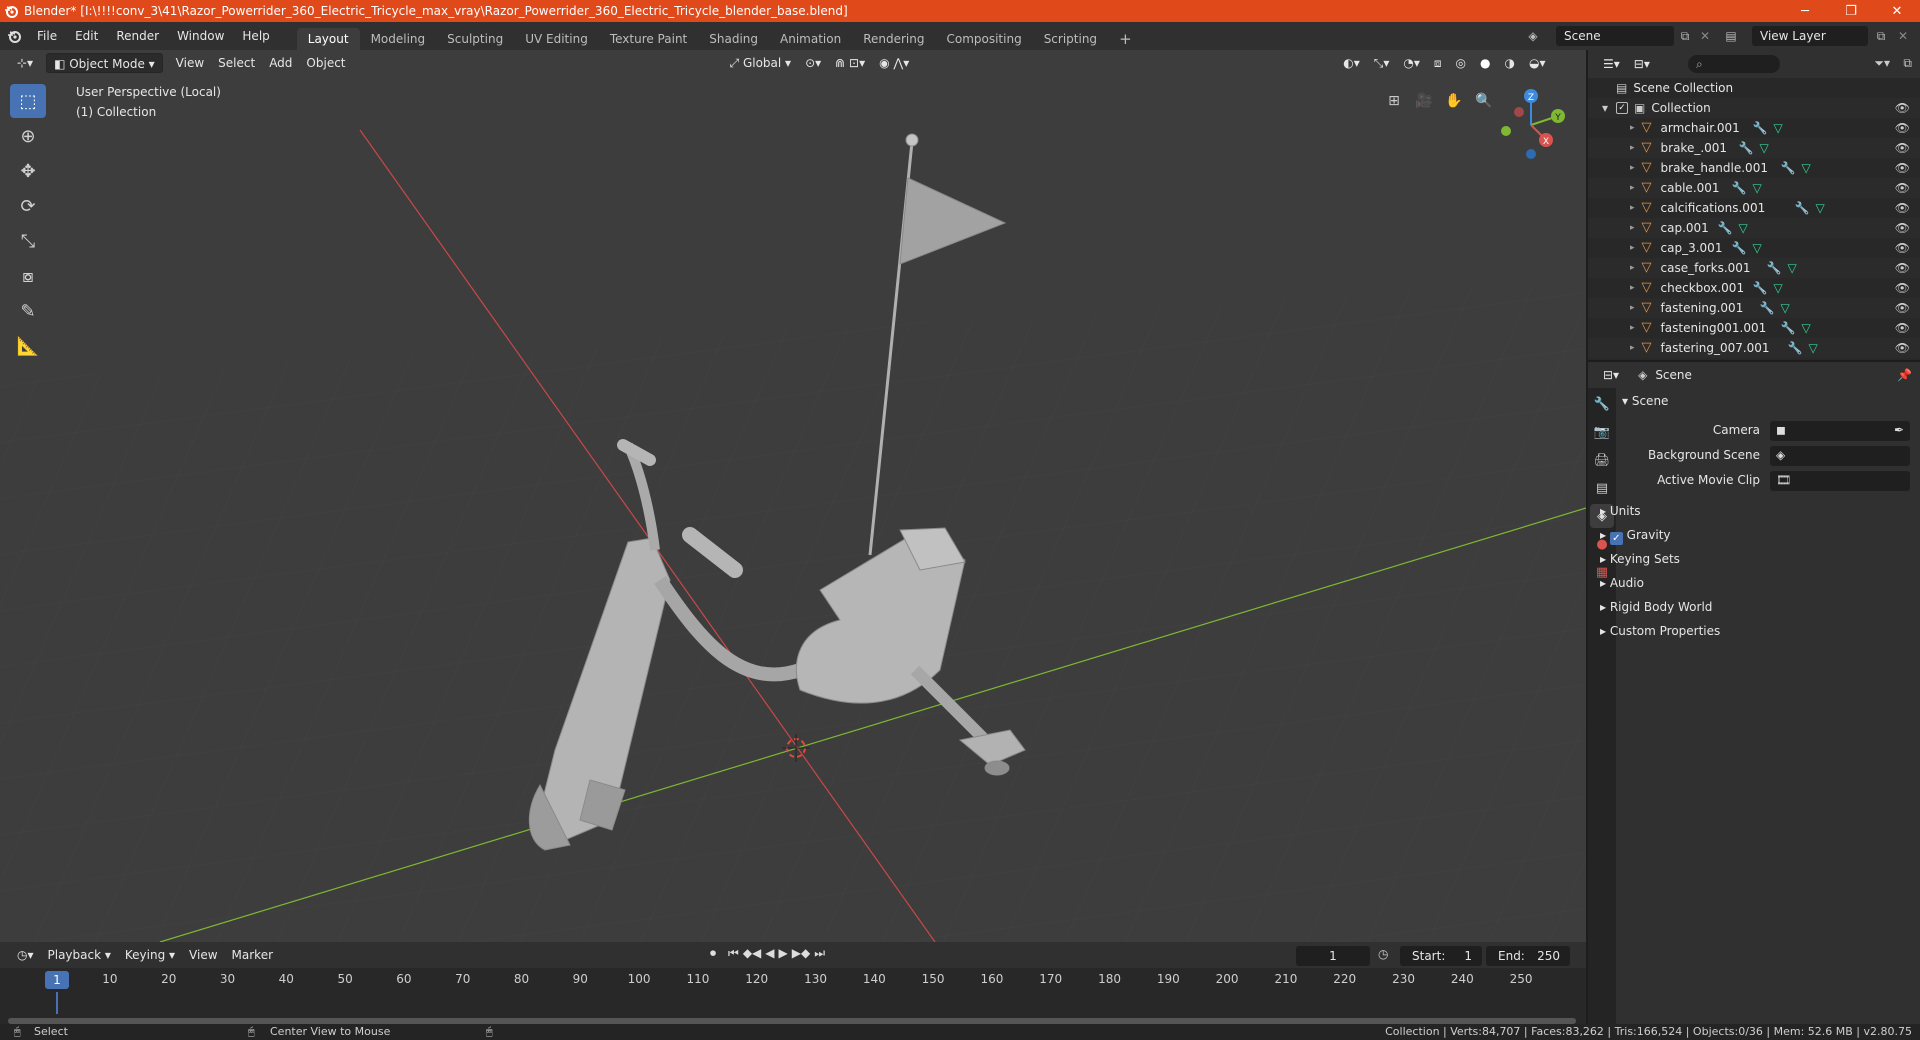 Image resolution: width=1920 pixels, height=1040 pixels. Describe the element at coordinates (190, 63) in the screenshot. I see `menu-view: View` at that location.